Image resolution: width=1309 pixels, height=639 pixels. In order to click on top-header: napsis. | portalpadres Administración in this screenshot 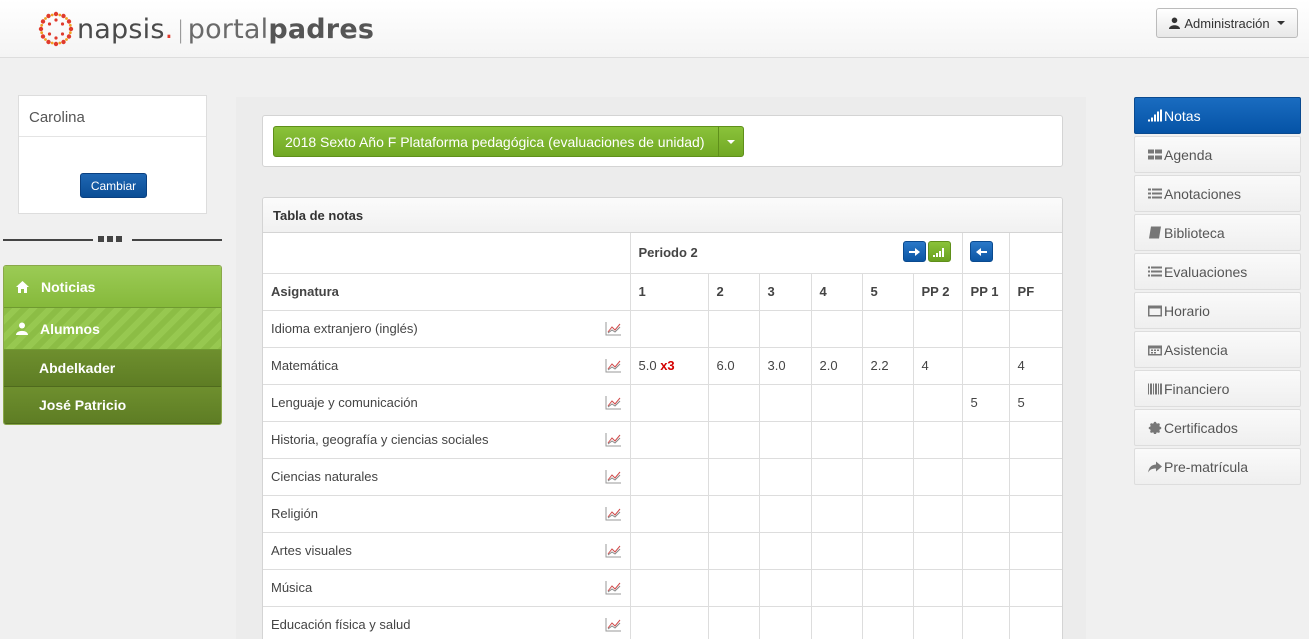, I will do `click(654, 29)`.